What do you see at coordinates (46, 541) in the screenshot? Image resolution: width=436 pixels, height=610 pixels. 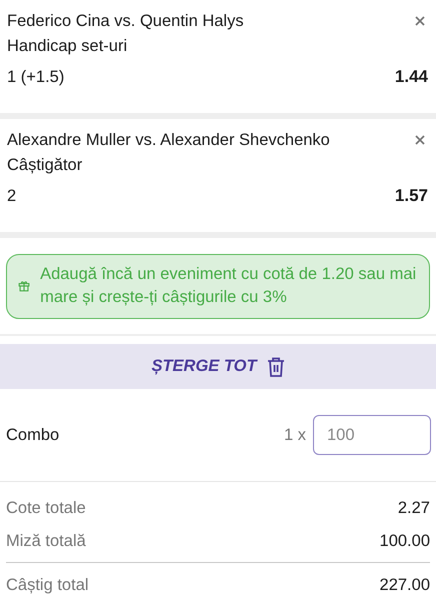 I see `summary-label: Miză totală` at bounding box center [46, 541].